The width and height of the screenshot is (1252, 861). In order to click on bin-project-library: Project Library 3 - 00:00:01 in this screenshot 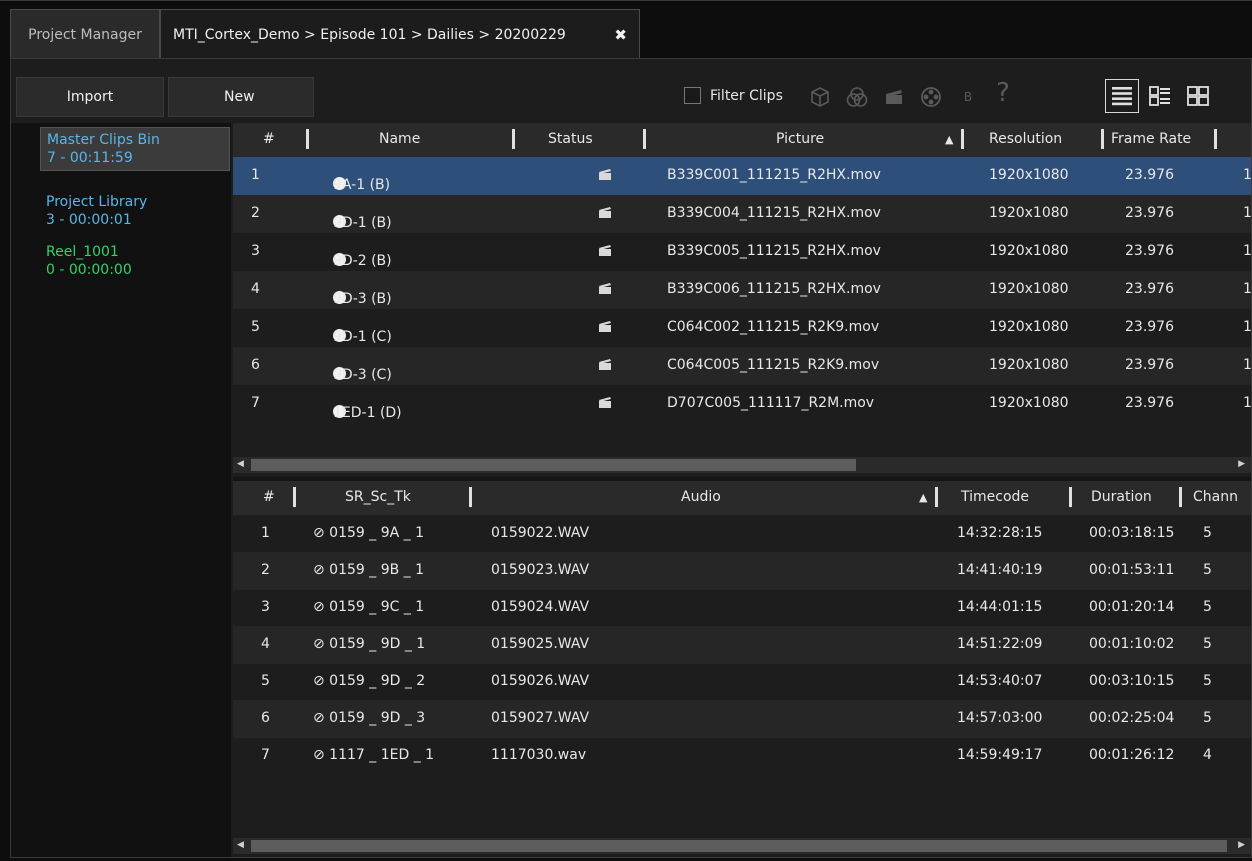, I will do `click(135, 211)`.